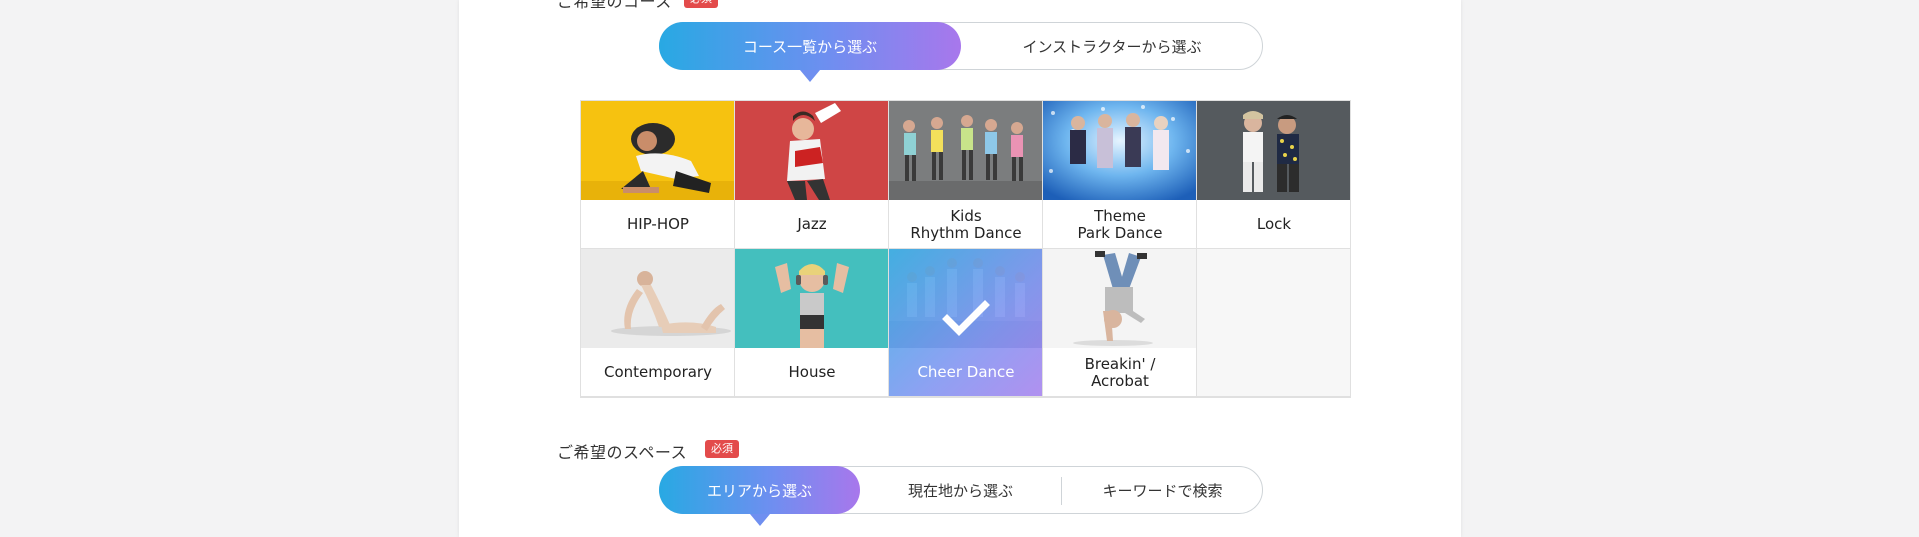  I want to click on course-required-badge: 必須, so click(701, 4).